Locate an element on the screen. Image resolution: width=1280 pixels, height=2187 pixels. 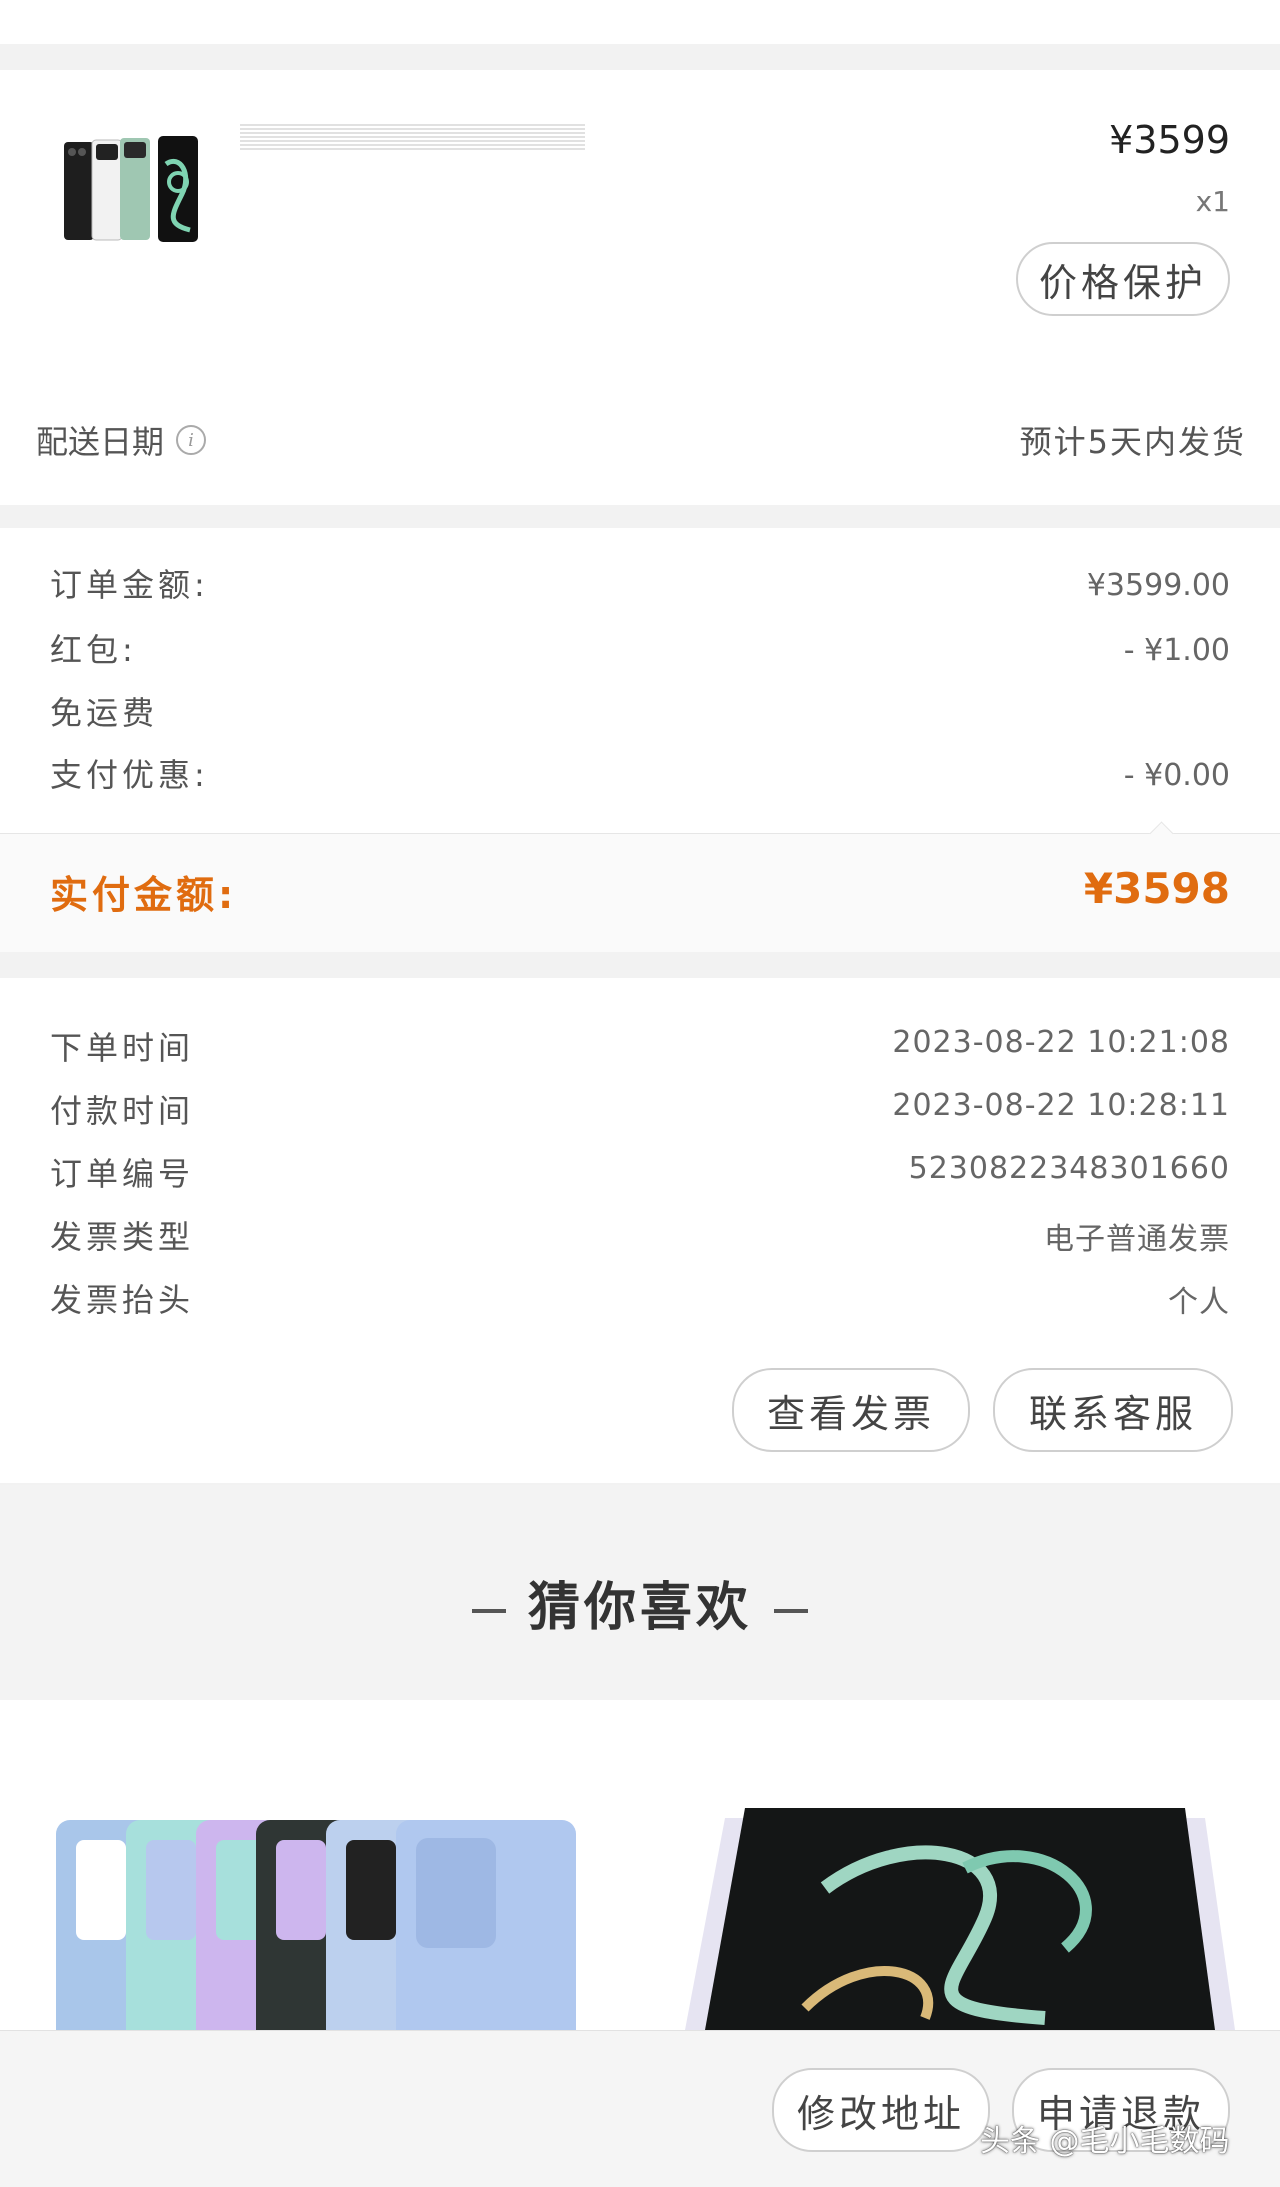
order-number-value: 5230822348301660 is located at coordinates (1069, 1168).